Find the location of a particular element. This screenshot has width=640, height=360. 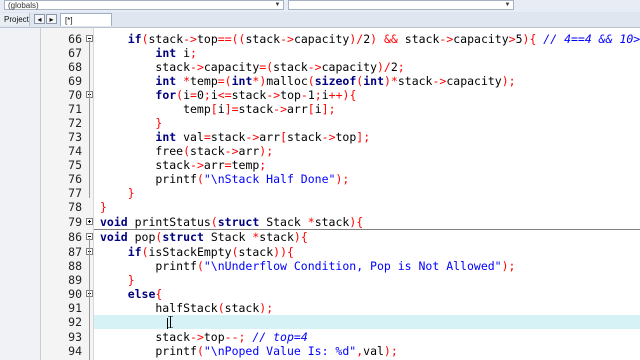

code-token: *) is located at coordinates (259, 81).